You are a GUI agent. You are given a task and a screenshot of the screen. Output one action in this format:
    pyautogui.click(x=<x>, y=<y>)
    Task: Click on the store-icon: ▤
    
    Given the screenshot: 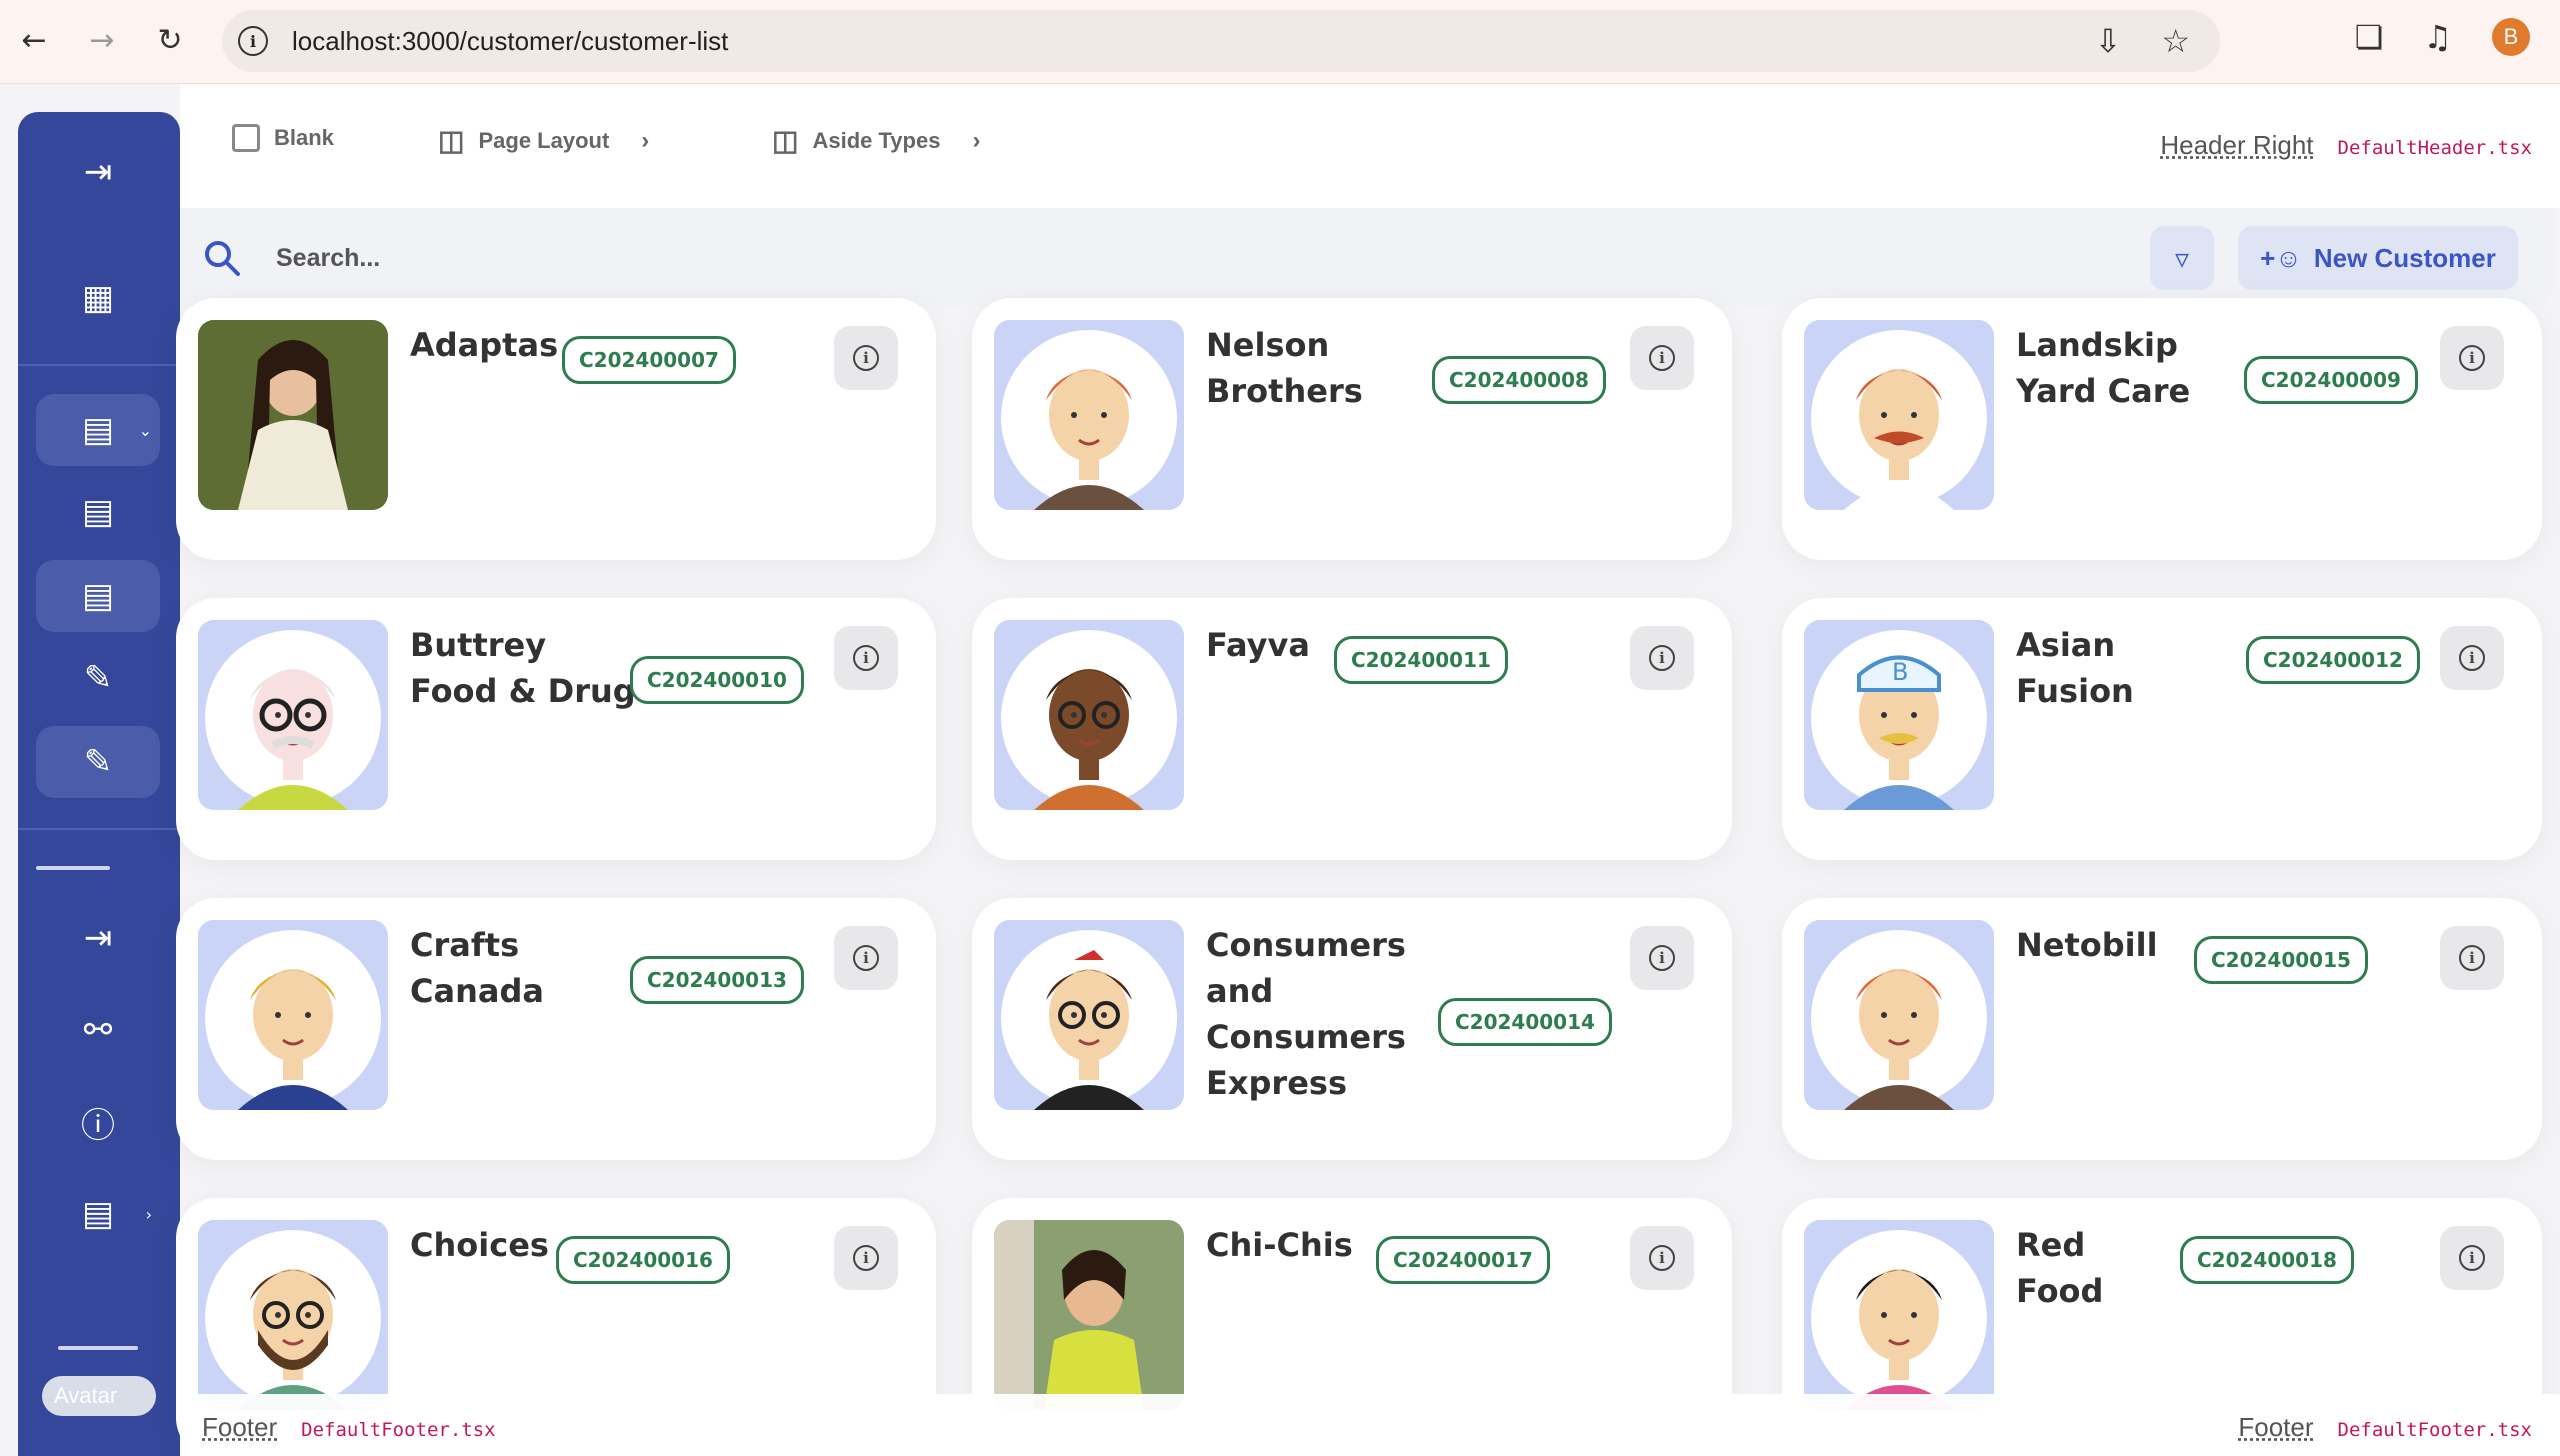 What is the action you would take?
    pyautogui.click(x=98, y=430)
    